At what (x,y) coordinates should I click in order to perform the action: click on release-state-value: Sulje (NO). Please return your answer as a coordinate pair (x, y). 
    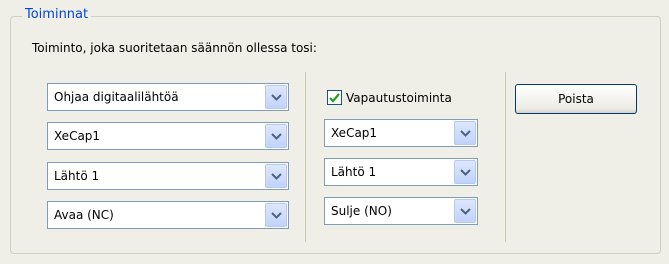
    Looking at the image, I should click on (361, 211).